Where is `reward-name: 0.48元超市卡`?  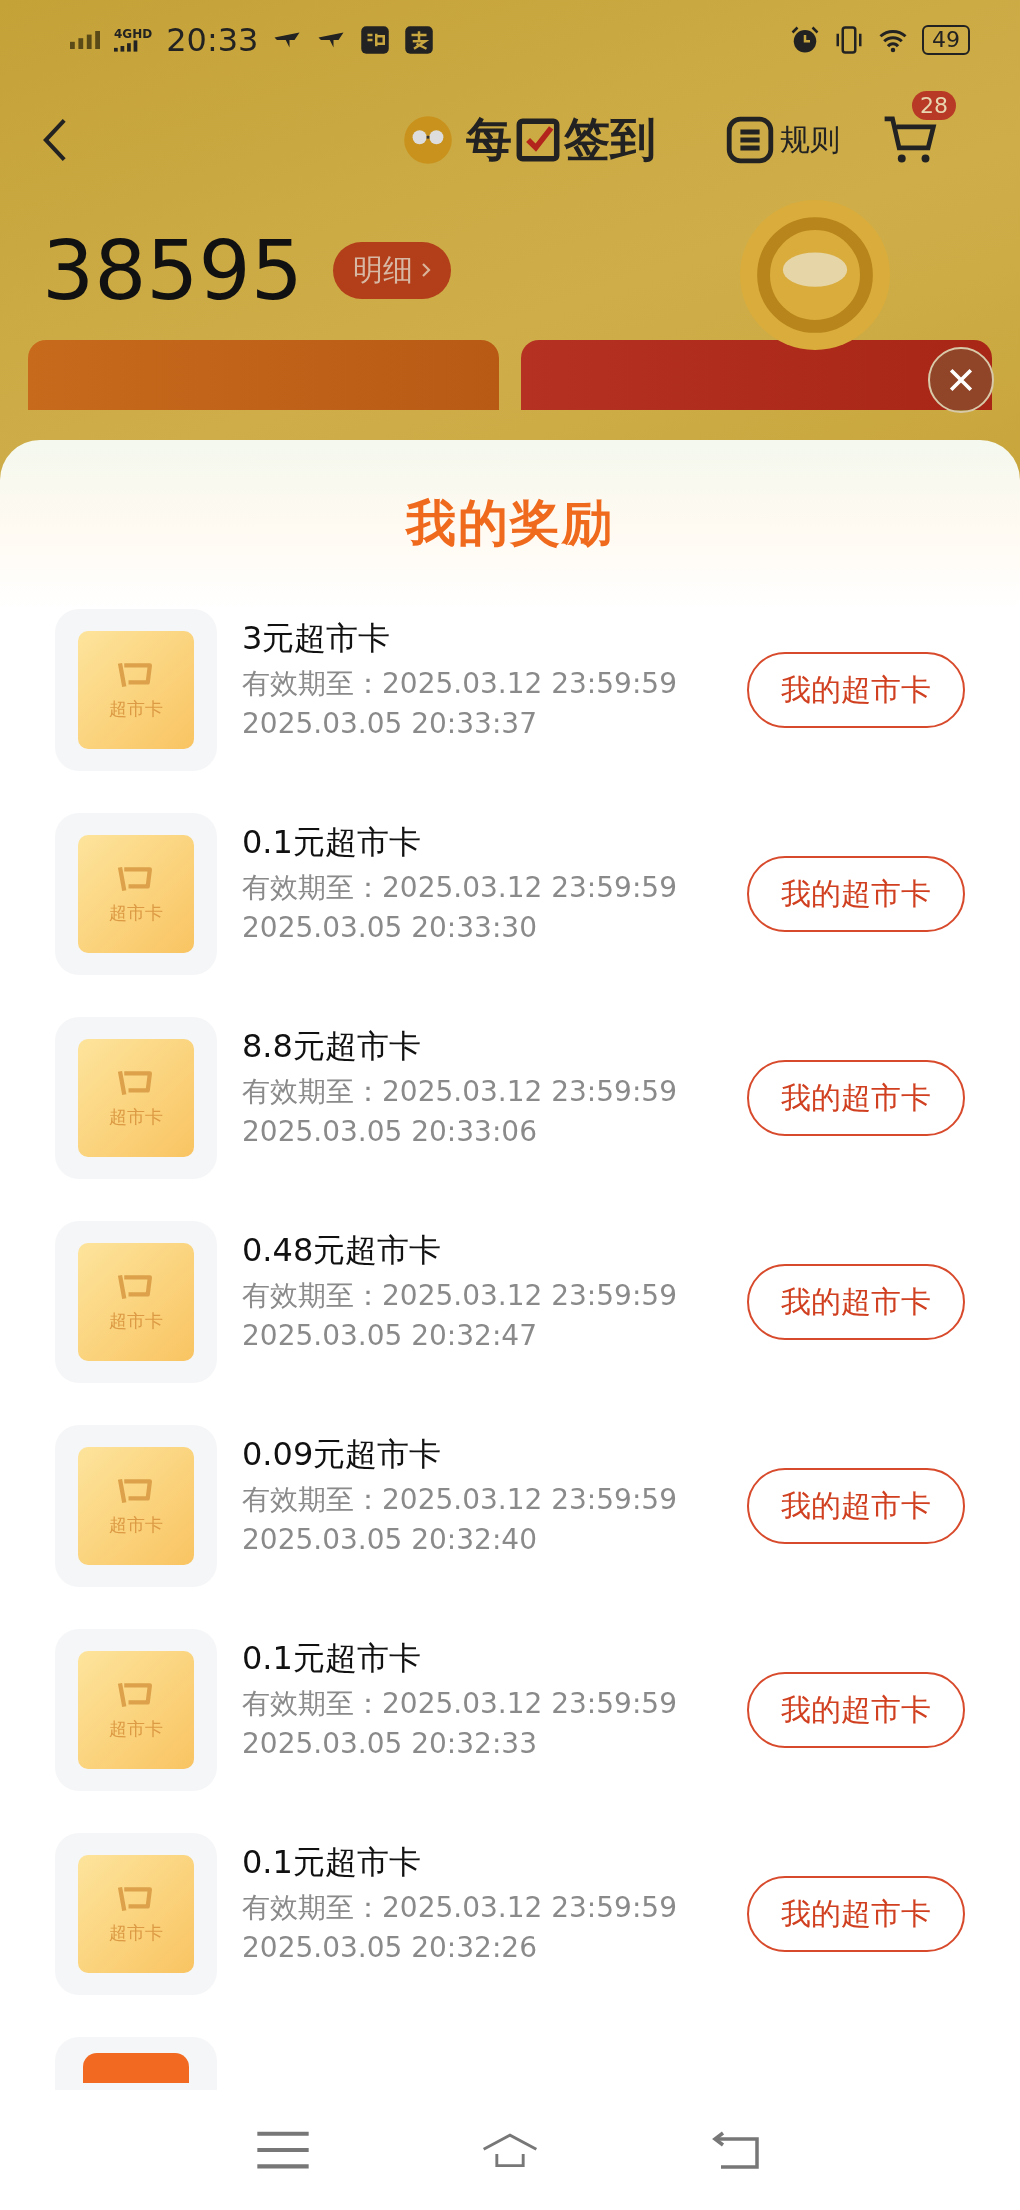
reward-name: 0.48元超市卡 is located at coordinates (342, 1250).